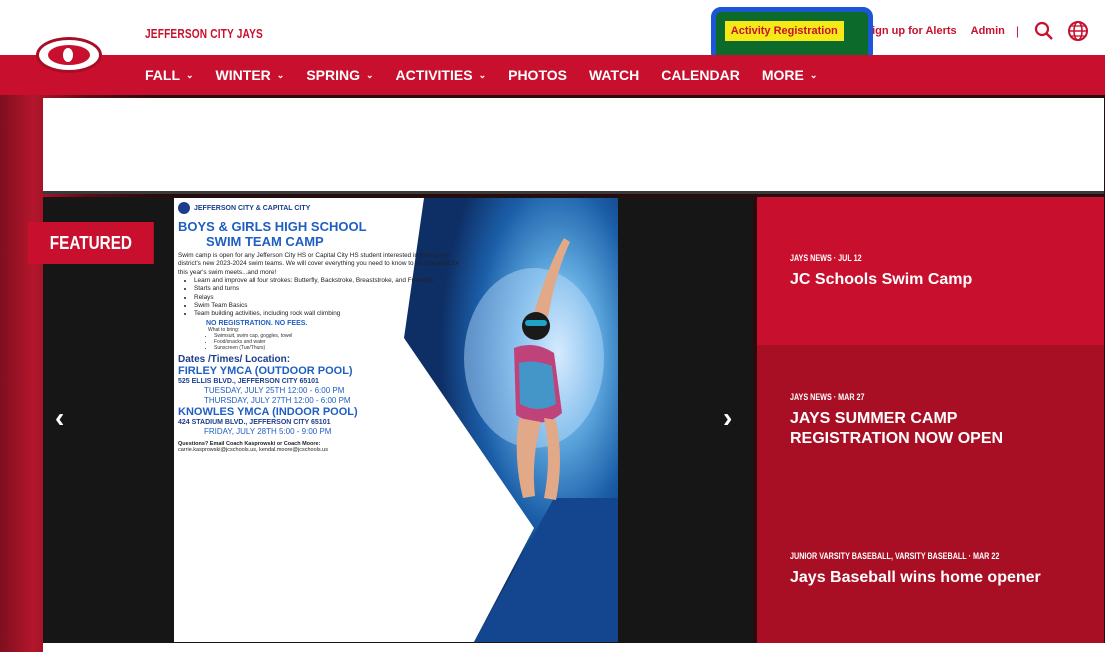  Describe the element at coordinates (434, 75) in the screenshot. I see `nav-item-label: ACTIVITIES` at that location.